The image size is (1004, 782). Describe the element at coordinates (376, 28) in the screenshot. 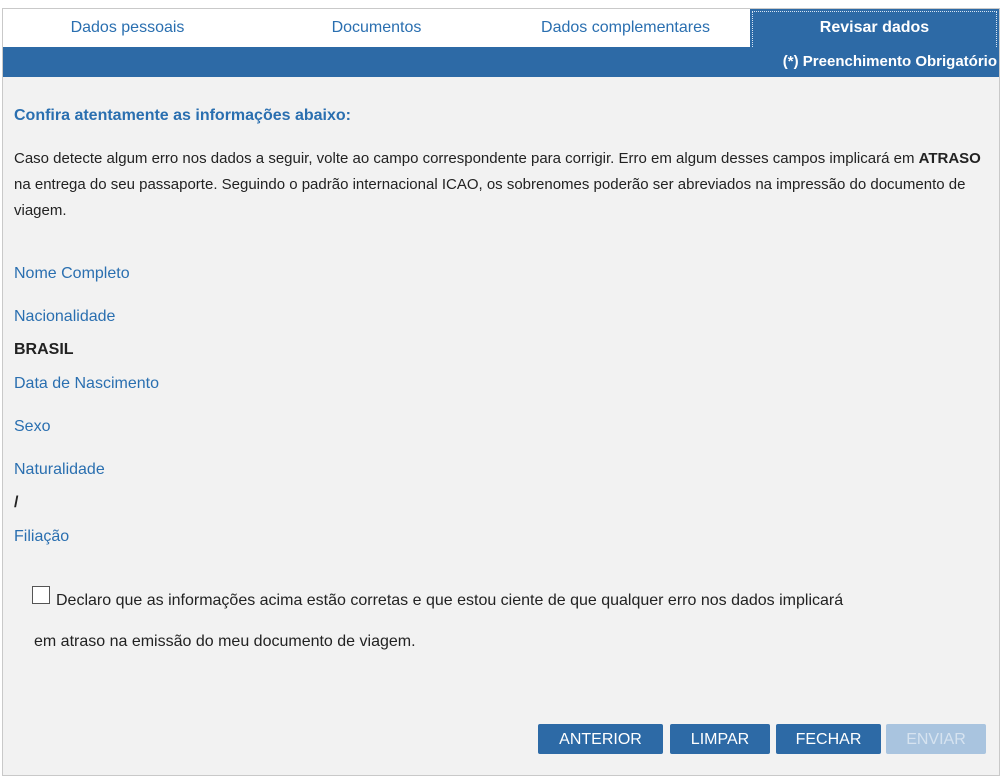

I see `tab-documentos: Documentos` at that location.